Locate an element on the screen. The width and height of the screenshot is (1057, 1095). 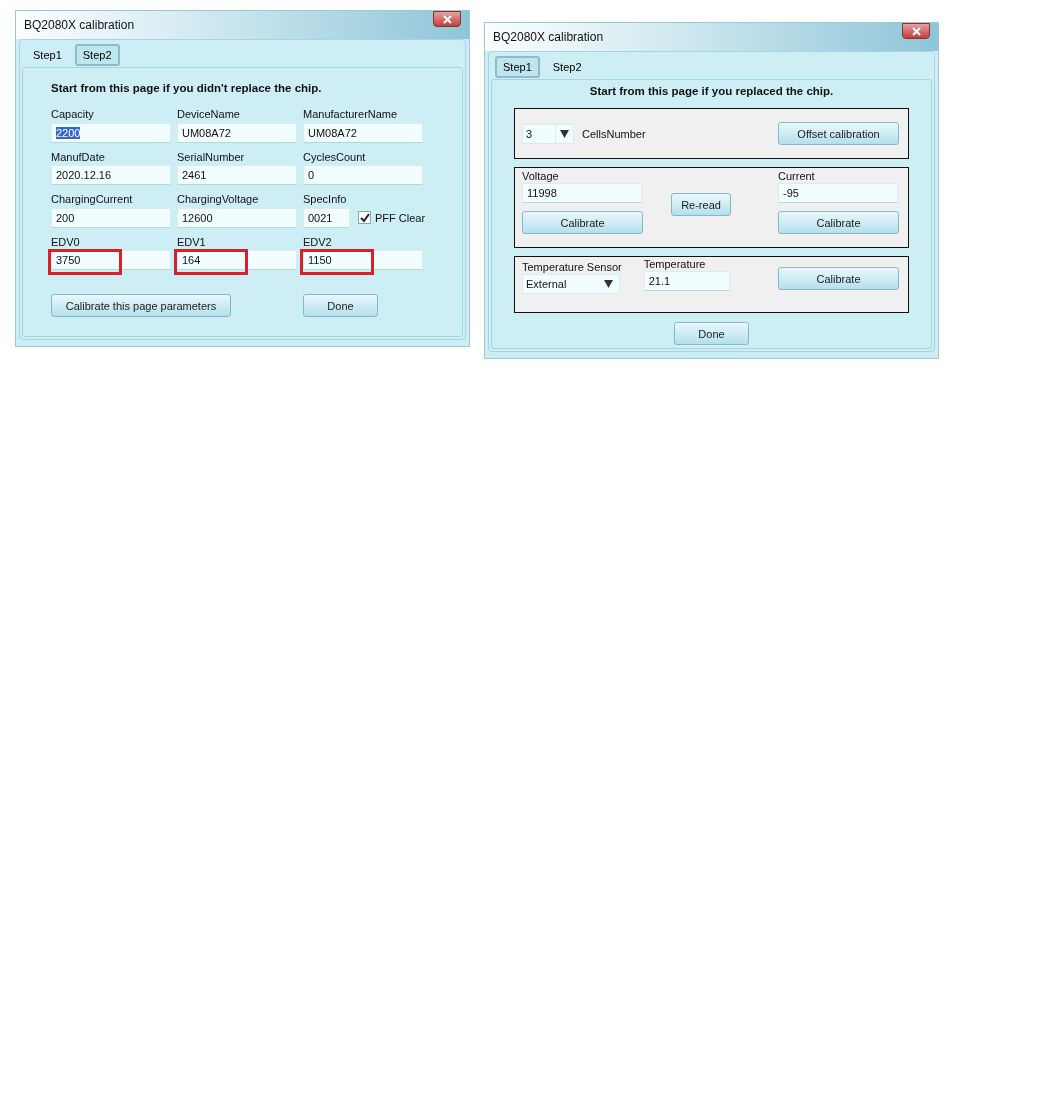
field-label: EDV1 is located at coordinates (191, 241).